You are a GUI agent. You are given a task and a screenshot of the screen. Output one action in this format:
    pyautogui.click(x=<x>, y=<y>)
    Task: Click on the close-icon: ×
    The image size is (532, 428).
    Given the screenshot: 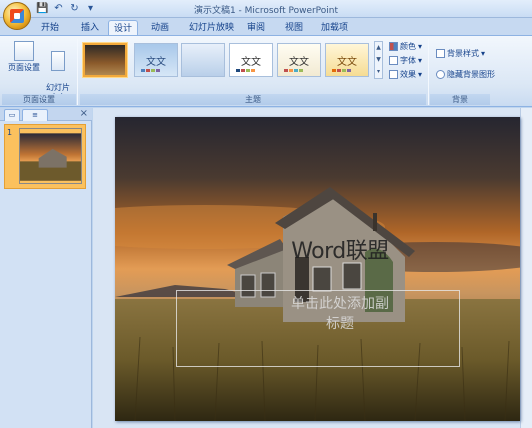 What is the action you would take?
    pyautogui.click(x=84, y=113)
    